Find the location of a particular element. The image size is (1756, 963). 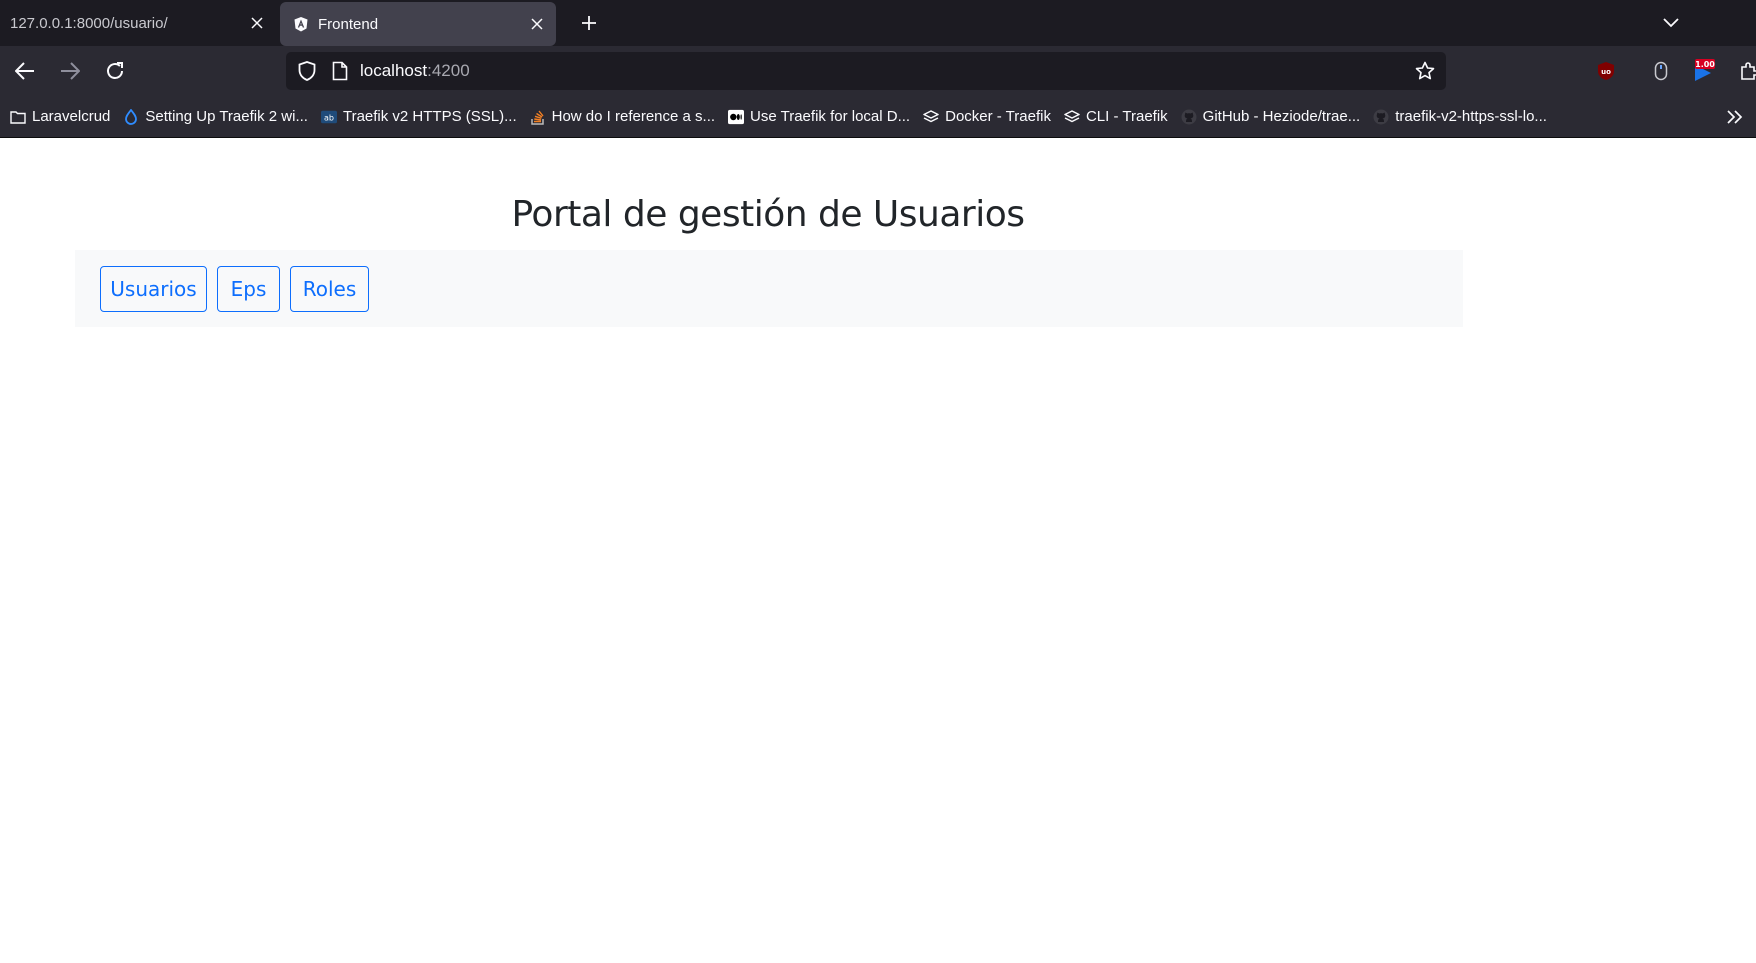

url-host: localhost is located at coordinates (394, 70).